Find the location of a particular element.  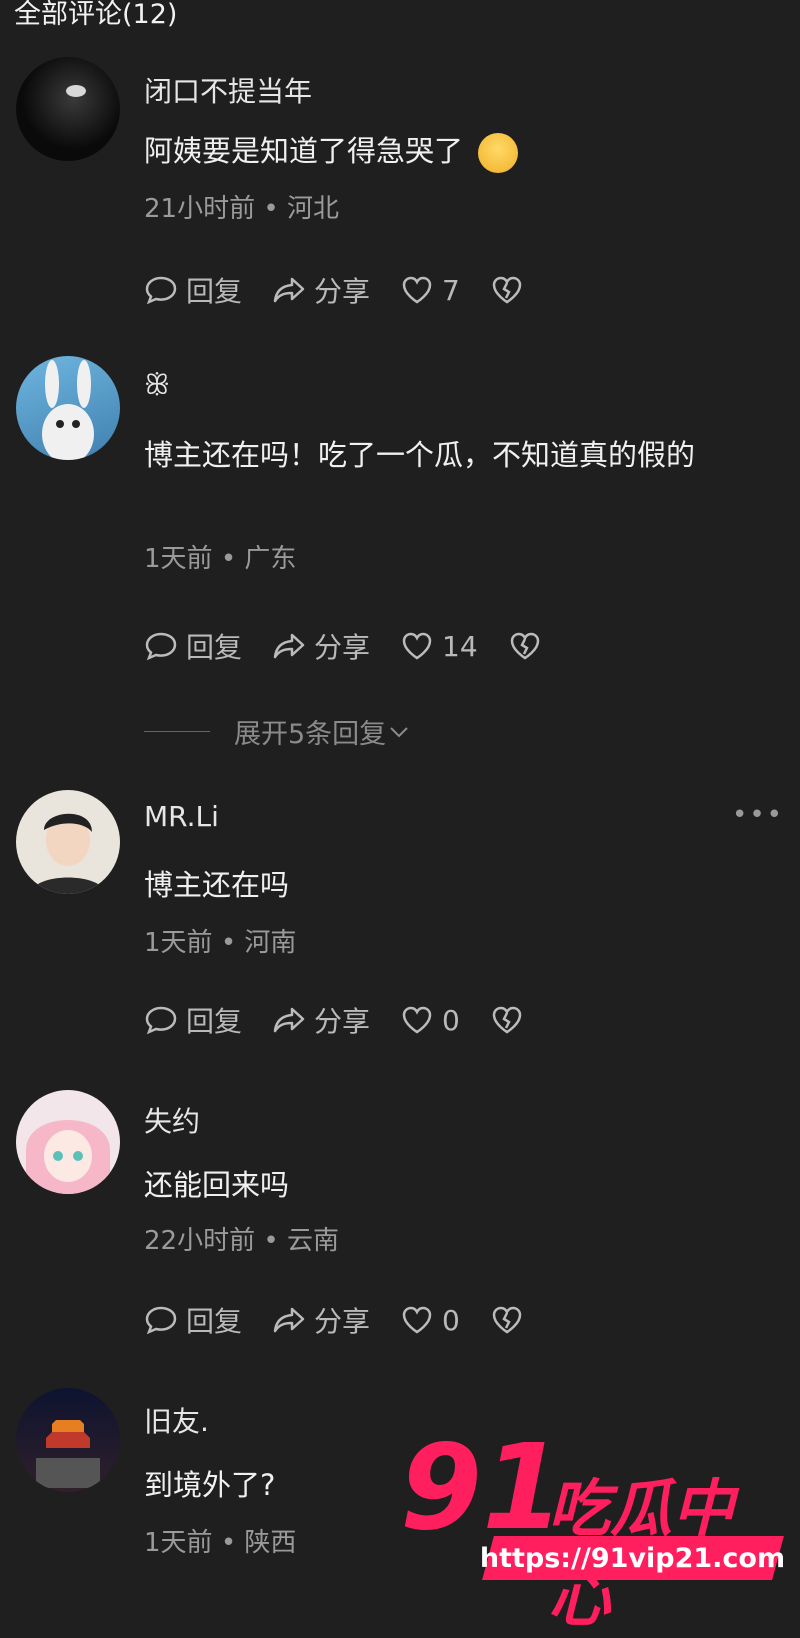

username: 失约 is located at coordinates (172, 1120).